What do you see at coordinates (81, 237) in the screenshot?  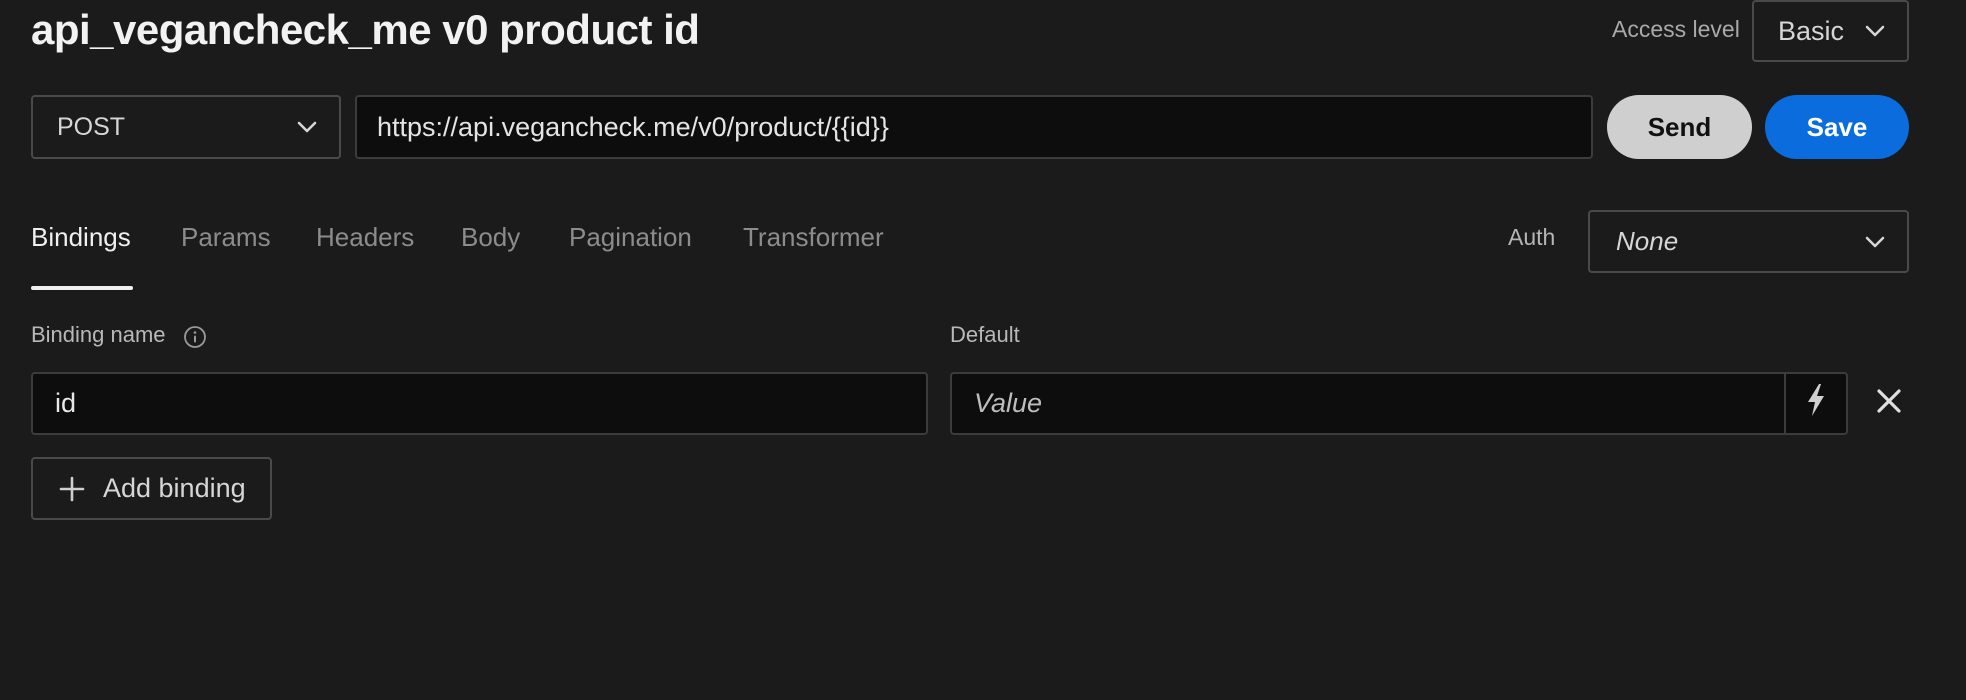 I see `tab-bindings: Bindings` at bounding box center [81, 237].